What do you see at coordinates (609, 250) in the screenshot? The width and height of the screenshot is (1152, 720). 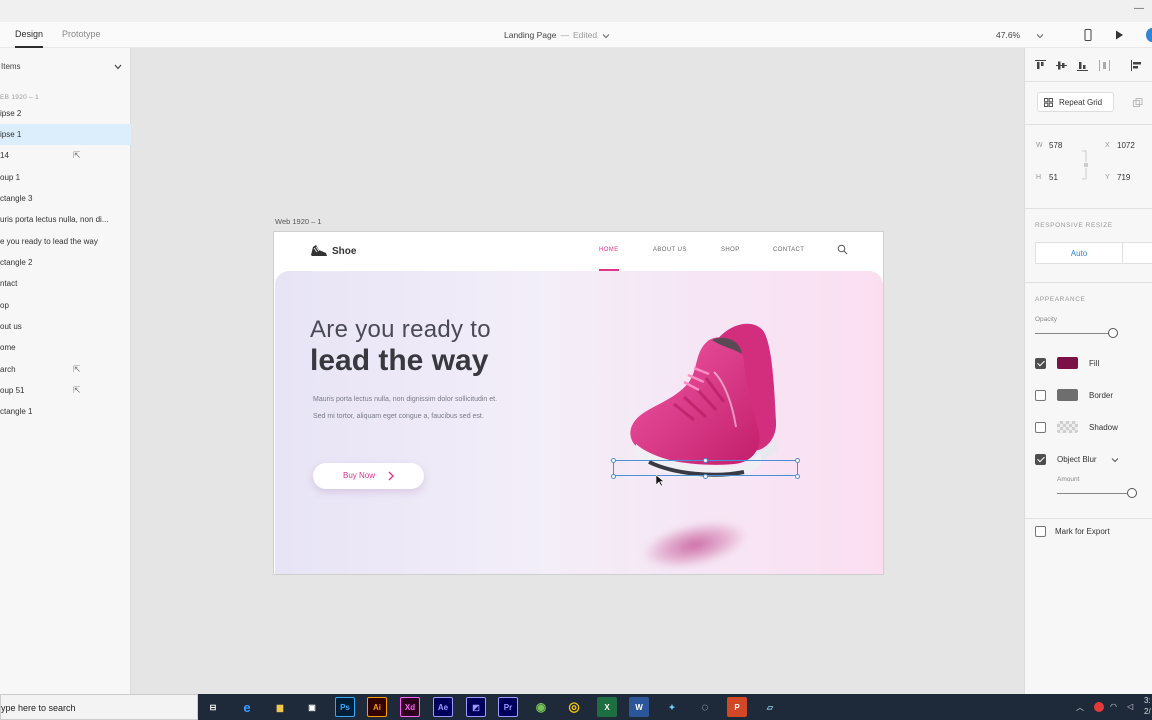 I see `nav-home: HOME` at bounding box center [609, 250].